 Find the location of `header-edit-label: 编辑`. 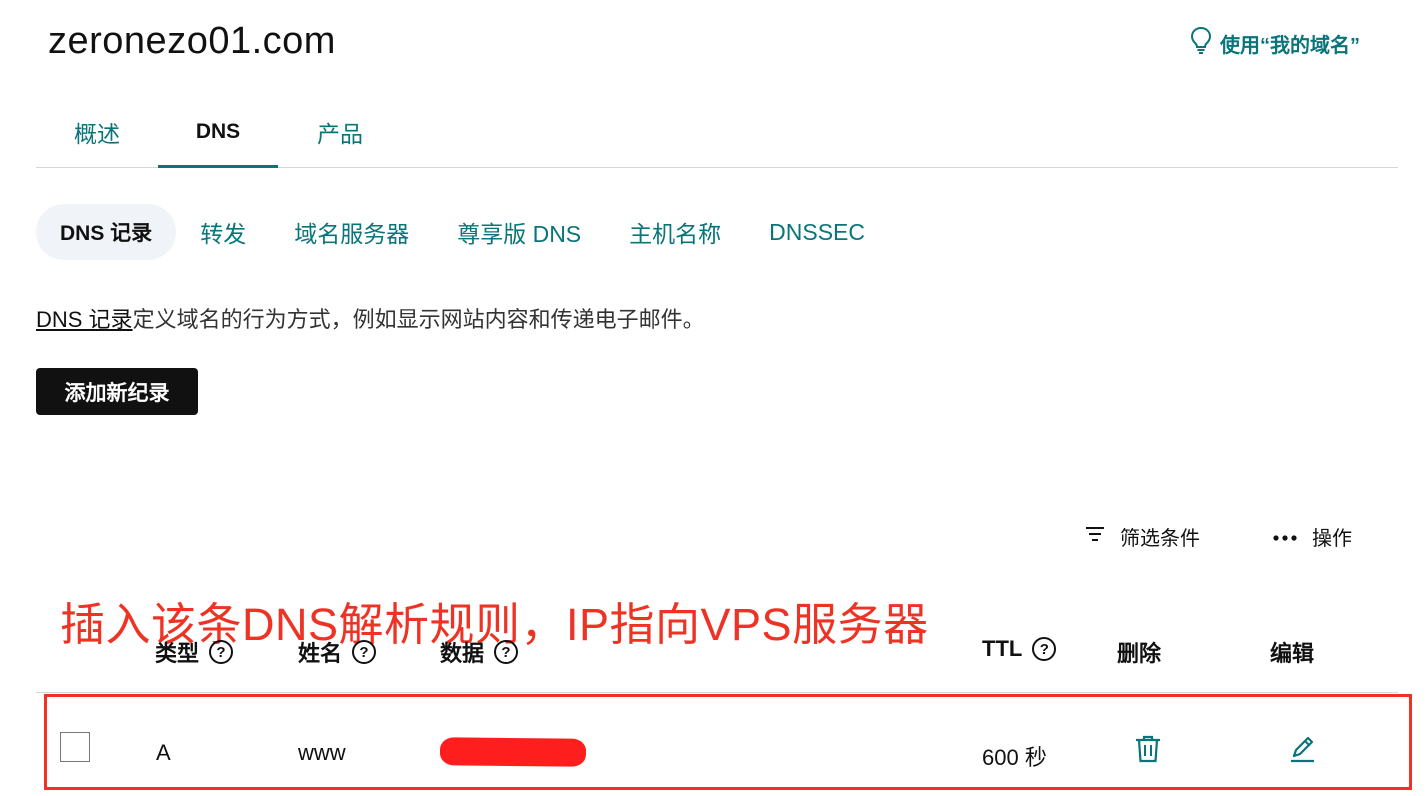

header-edit-label: 编辑 is located at coordinates (1292, 653).